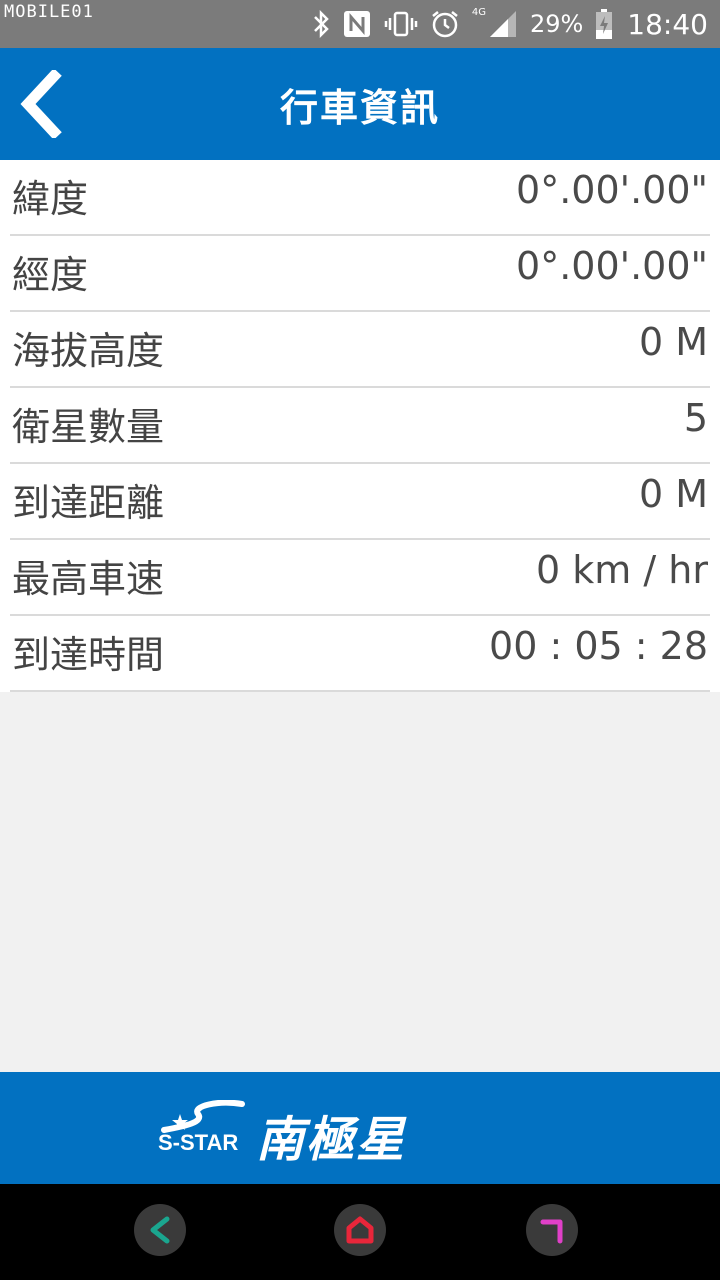  What do you see at coordinates (88, 579) in the screenshot?
I see `row-label: 最高車速` at bounding box center [88, 579].